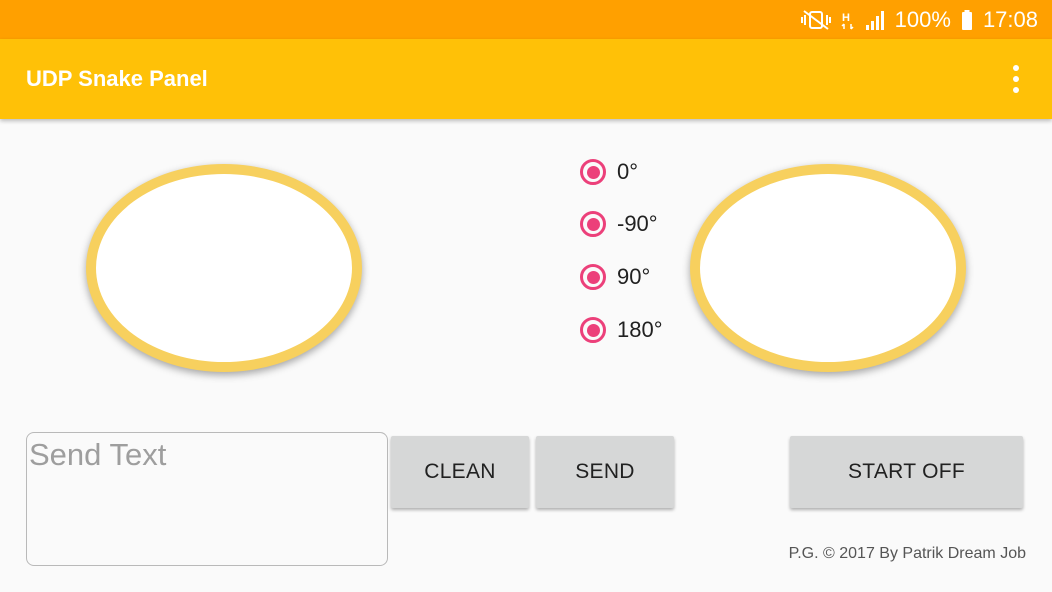 This screenshot has height=592, width=1052. I want to click on send-text-input, so click(199, 455).